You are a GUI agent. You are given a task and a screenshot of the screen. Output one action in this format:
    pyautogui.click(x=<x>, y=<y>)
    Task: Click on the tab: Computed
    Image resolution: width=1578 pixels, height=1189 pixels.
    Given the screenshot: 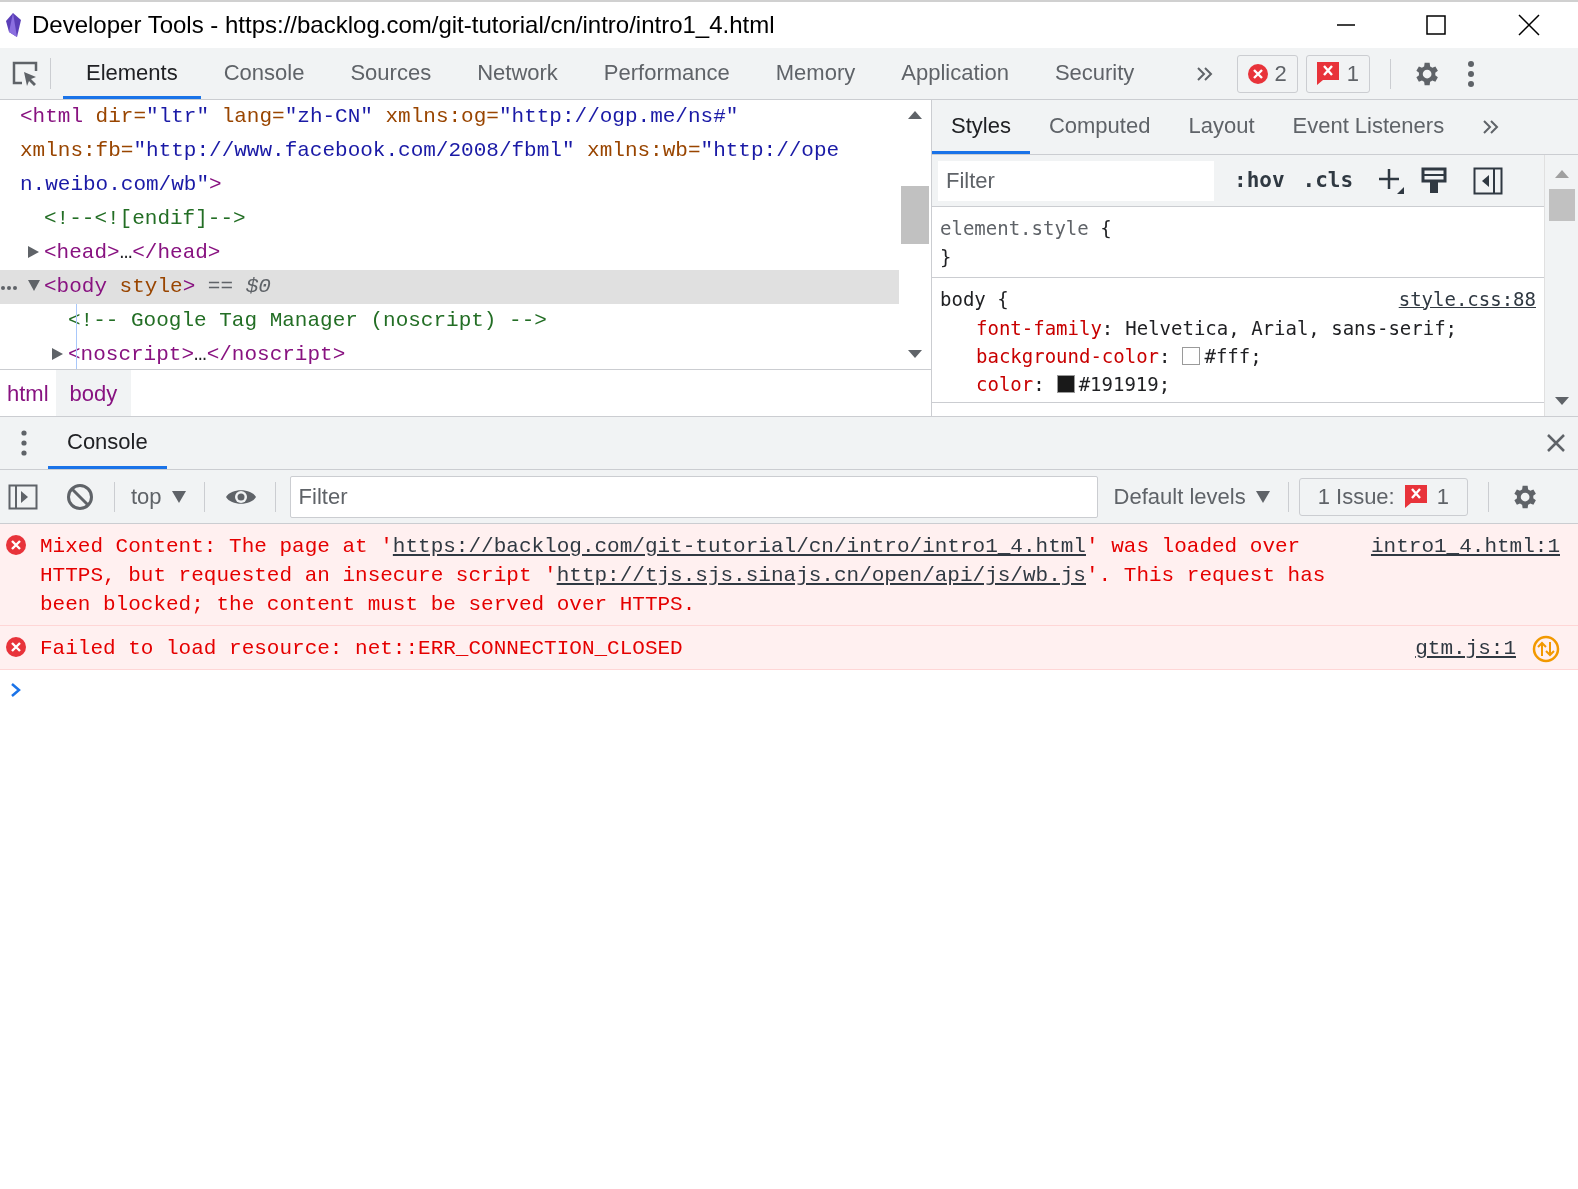 What is the action you would take?
    pyautogui.click(x=1099, y=127)
    